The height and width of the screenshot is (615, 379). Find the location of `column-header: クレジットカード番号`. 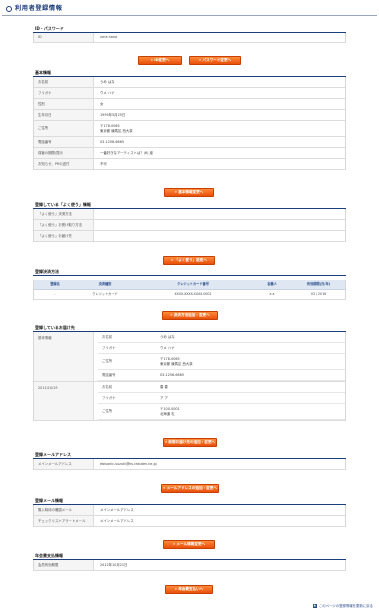

column-header: クレジットカード番号 is located at coordinates (193, 283).